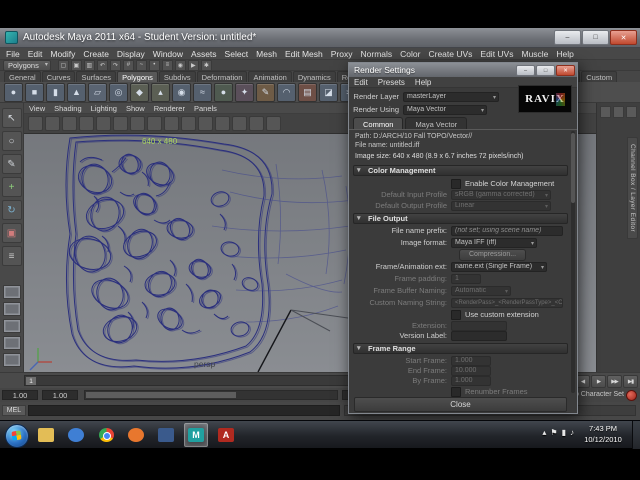 The image size is (640, 480). What do you see at coordinates (237, 54) in the screenshot?
I see `menu-item: Select` at bounding box center [237, 54].